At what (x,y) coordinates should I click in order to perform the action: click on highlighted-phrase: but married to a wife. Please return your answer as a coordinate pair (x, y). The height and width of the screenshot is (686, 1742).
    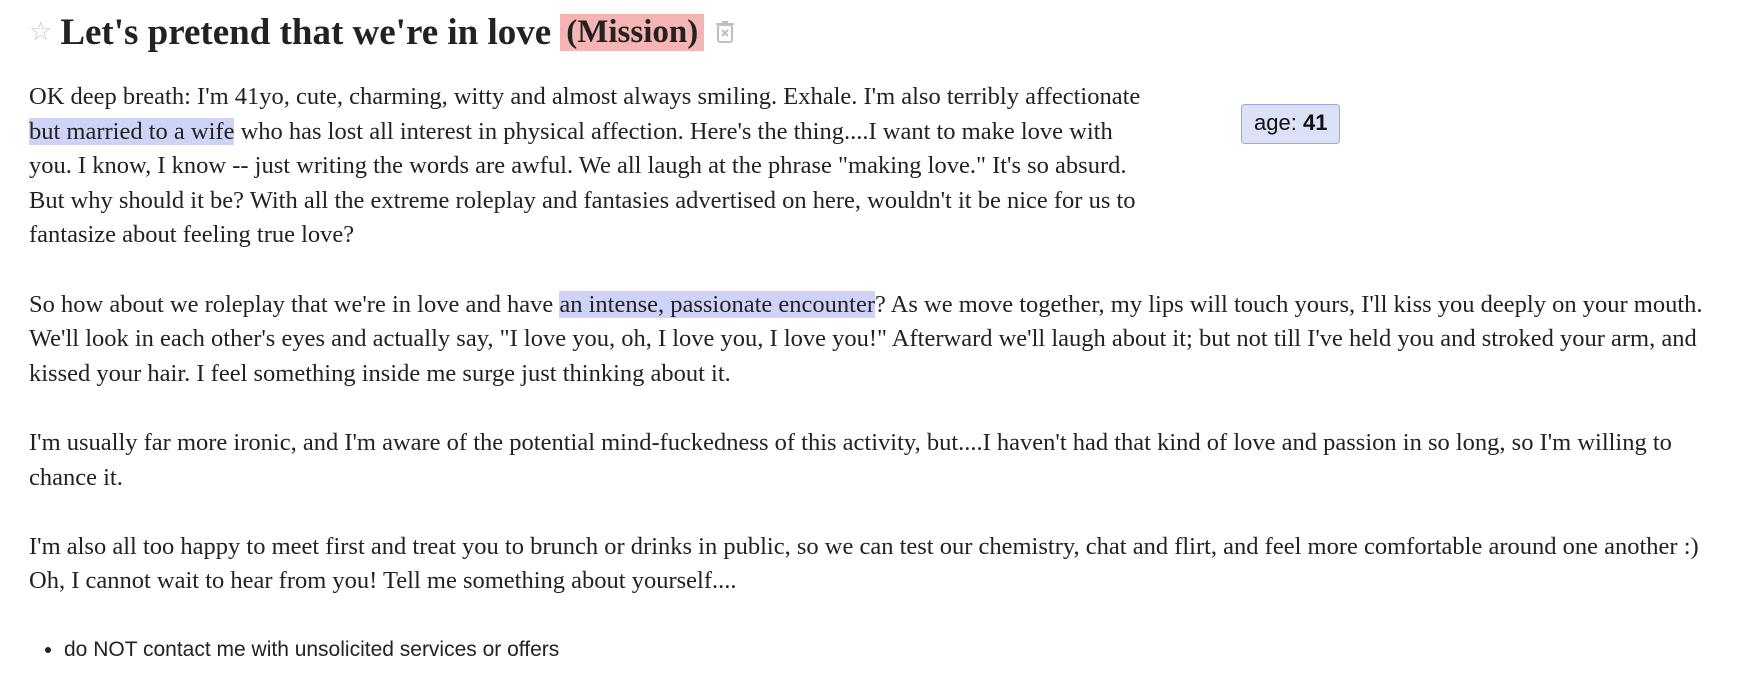
    Looking at the image, I should click on (132, 131).